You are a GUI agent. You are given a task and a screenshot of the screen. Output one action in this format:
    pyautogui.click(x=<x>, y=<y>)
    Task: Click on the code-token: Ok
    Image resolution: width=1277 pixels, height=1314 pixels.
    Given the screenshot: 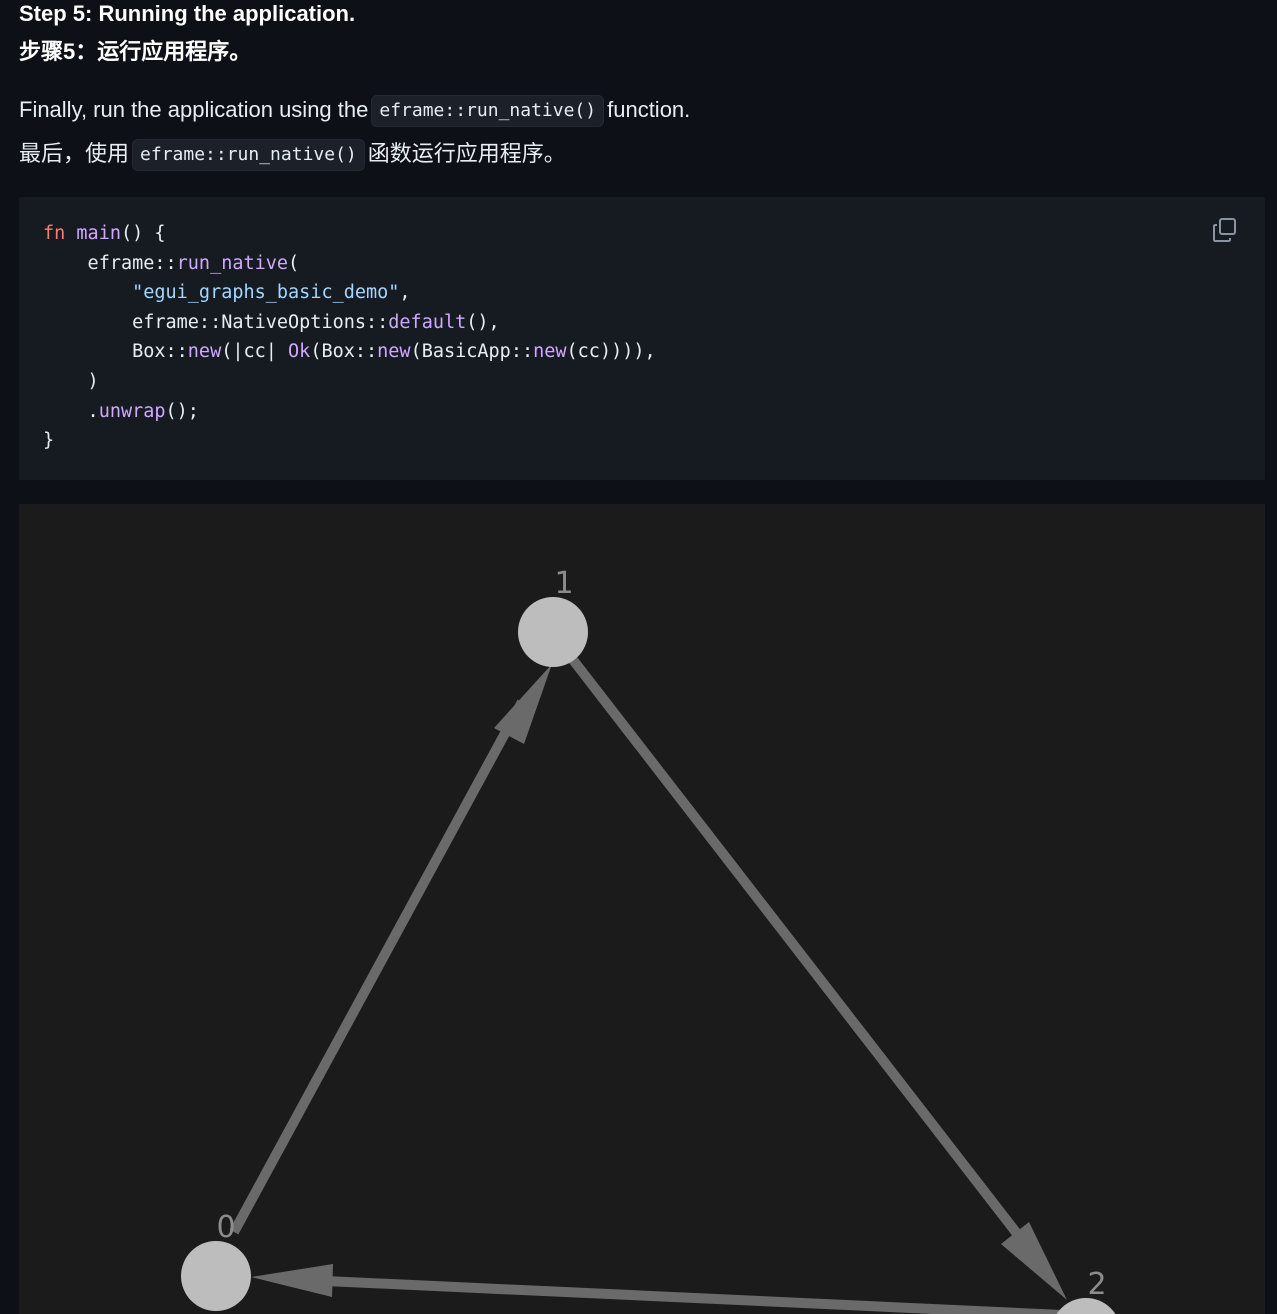 What is the action you would take?
    pyautogui.click(x=299, y=352)
    